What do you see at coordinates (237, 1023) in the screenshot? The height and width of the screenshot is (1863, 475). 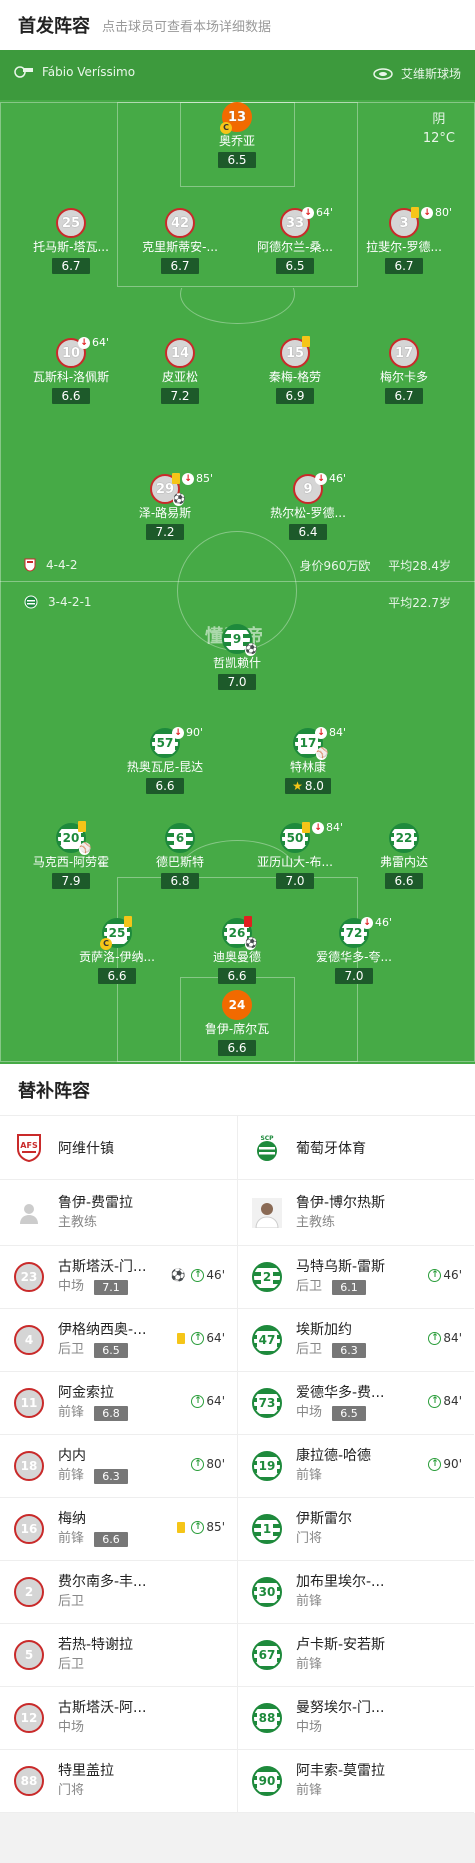 I see `player-home-24: 24 鲁伊-席尔瓦 6.6` at bounding box center [237, 1023].